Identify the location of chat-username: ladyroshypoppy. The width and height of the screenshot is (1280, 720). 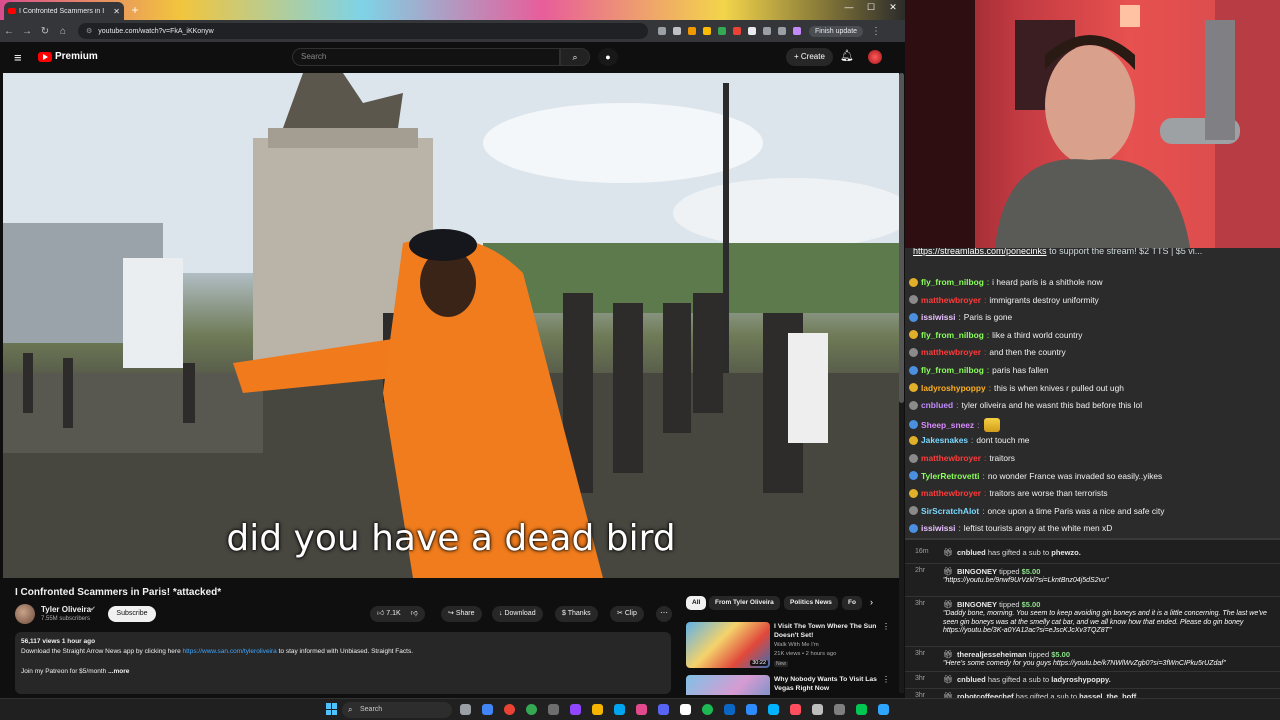
(953, 388).